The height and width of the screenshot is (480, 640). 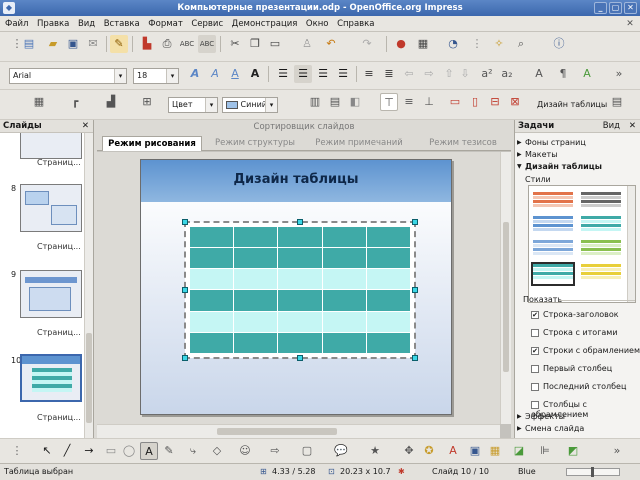 I want to click on stars-icon: ★, so click(x=375, y=451).